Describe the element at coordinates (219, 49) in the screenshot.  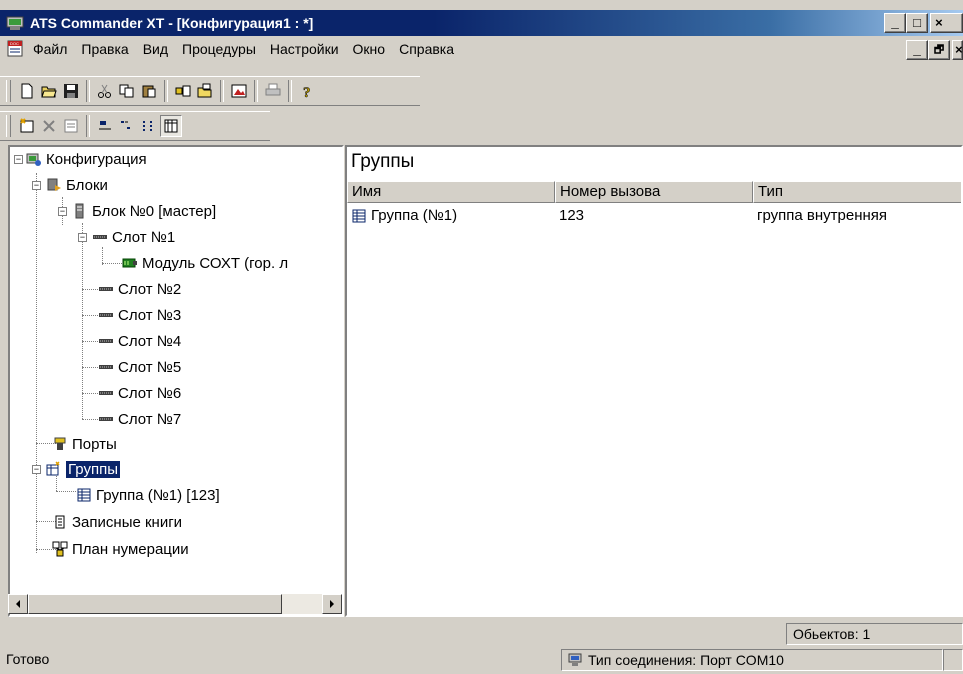
I see `menu-procedures: Процедуры` at that location.